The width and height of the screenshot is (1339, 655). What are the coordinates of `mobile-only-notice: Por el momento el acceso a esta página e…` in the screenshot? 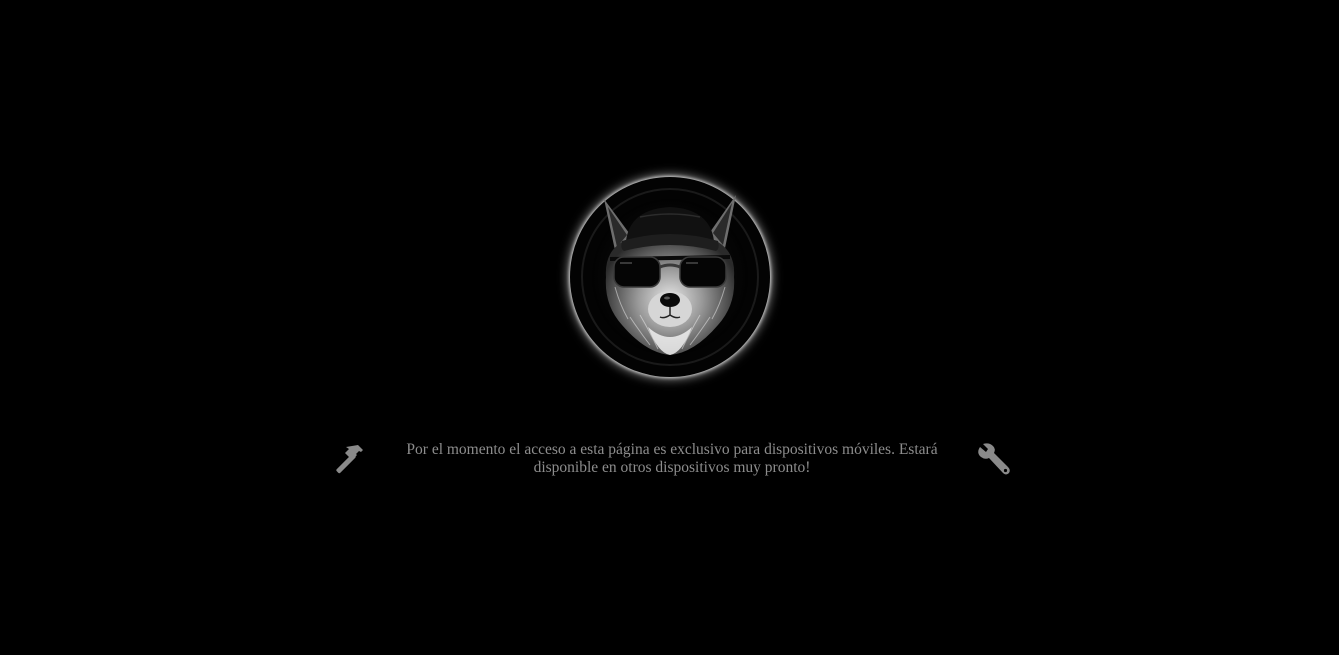 It's located at (671, 460).